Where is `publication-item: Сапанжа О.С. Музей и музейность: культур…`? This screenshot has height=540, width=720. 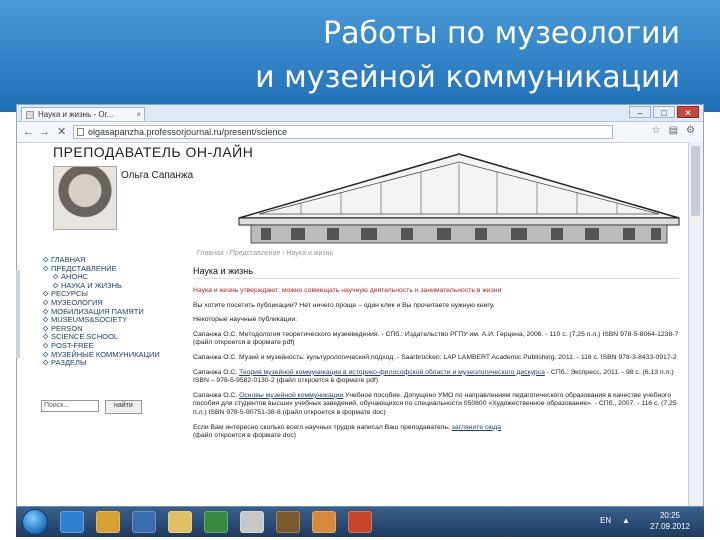 publication-item: Сапанжа О.С. Музей и музейность: культур… is located at coordinates (435, 357).